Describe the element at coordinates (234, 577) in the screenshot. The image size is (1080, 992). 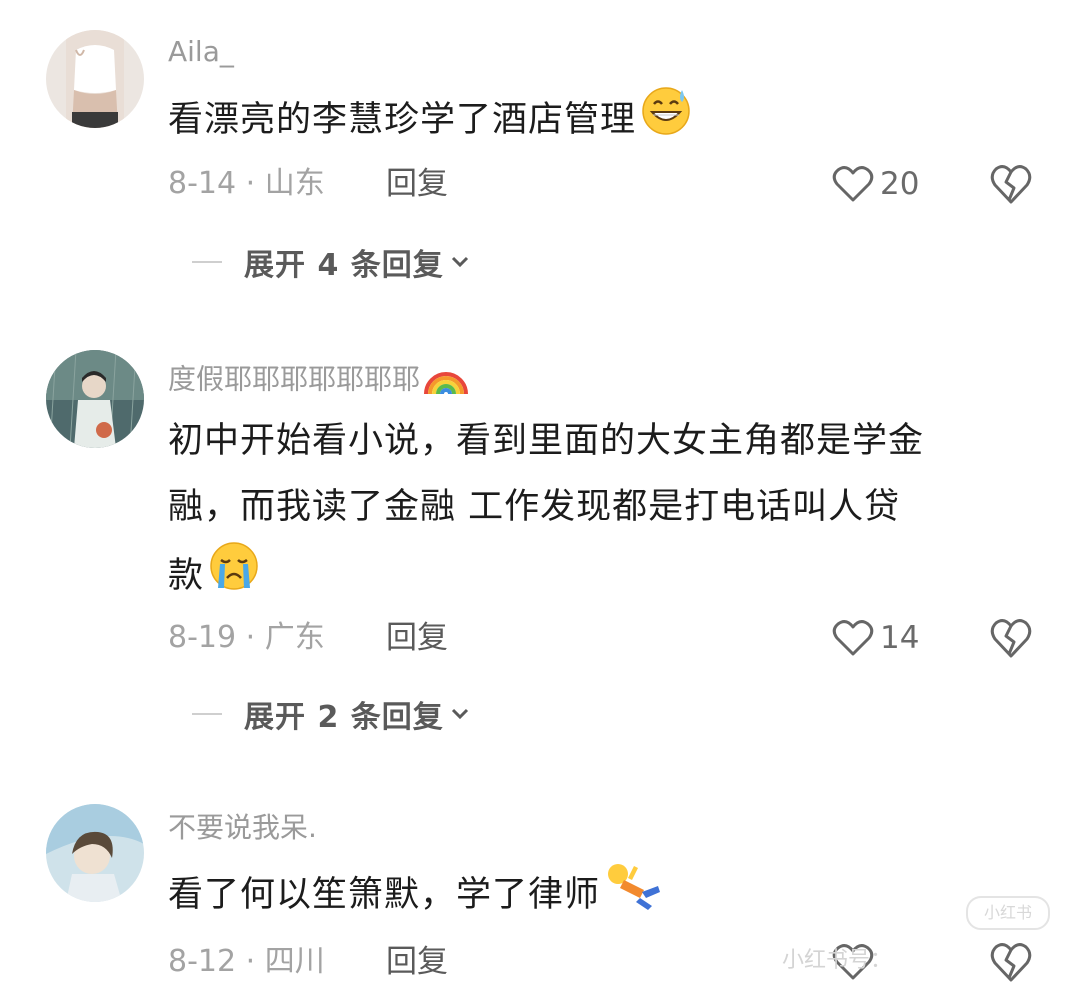
I see `crying-face-emoji-icon` at that location.